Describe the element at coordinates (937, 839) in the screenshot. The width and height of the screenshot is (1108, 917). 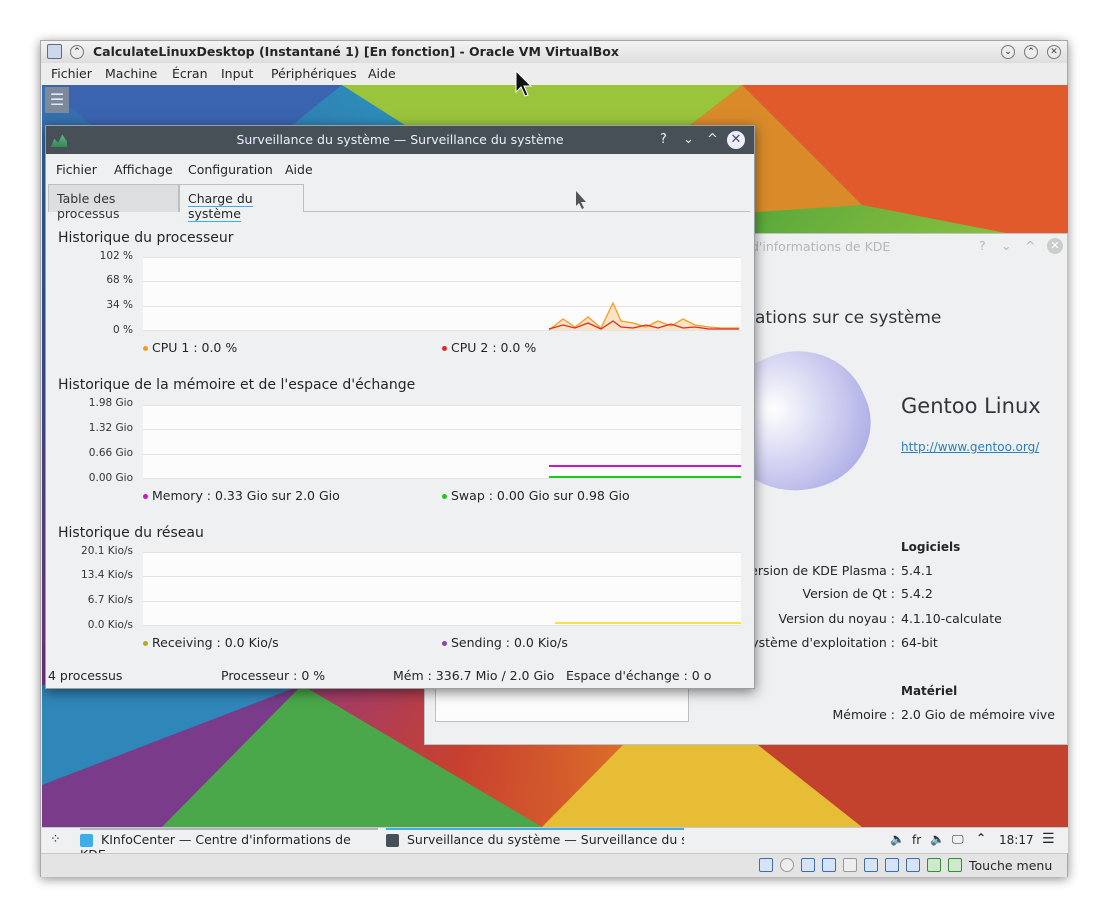
I see `audio-icon: 🔈` at that location.